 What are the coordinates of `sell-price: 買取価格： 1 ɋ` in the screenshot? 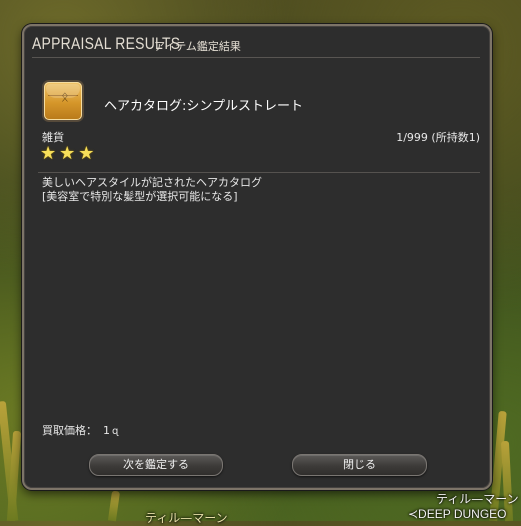 It's located at (80, 430).